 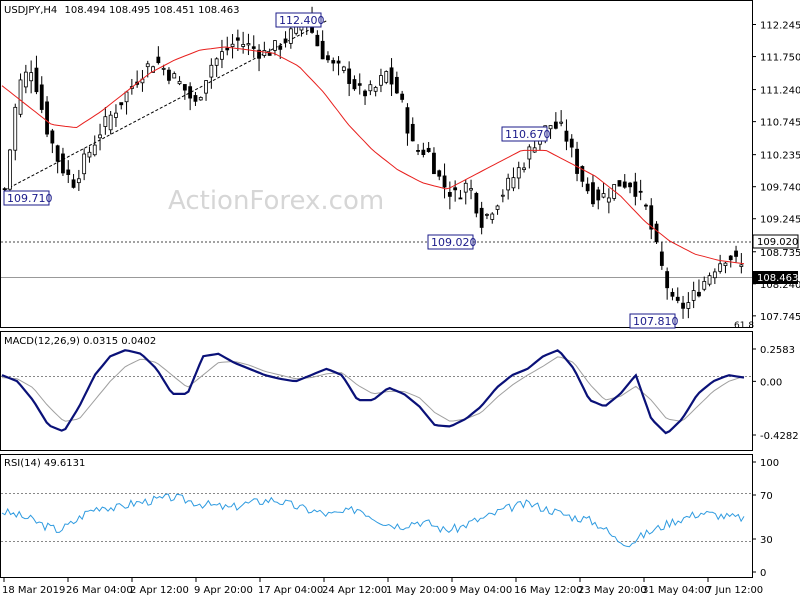 I want to click on price-ytick: 109.245, so click(x=780, y=220).